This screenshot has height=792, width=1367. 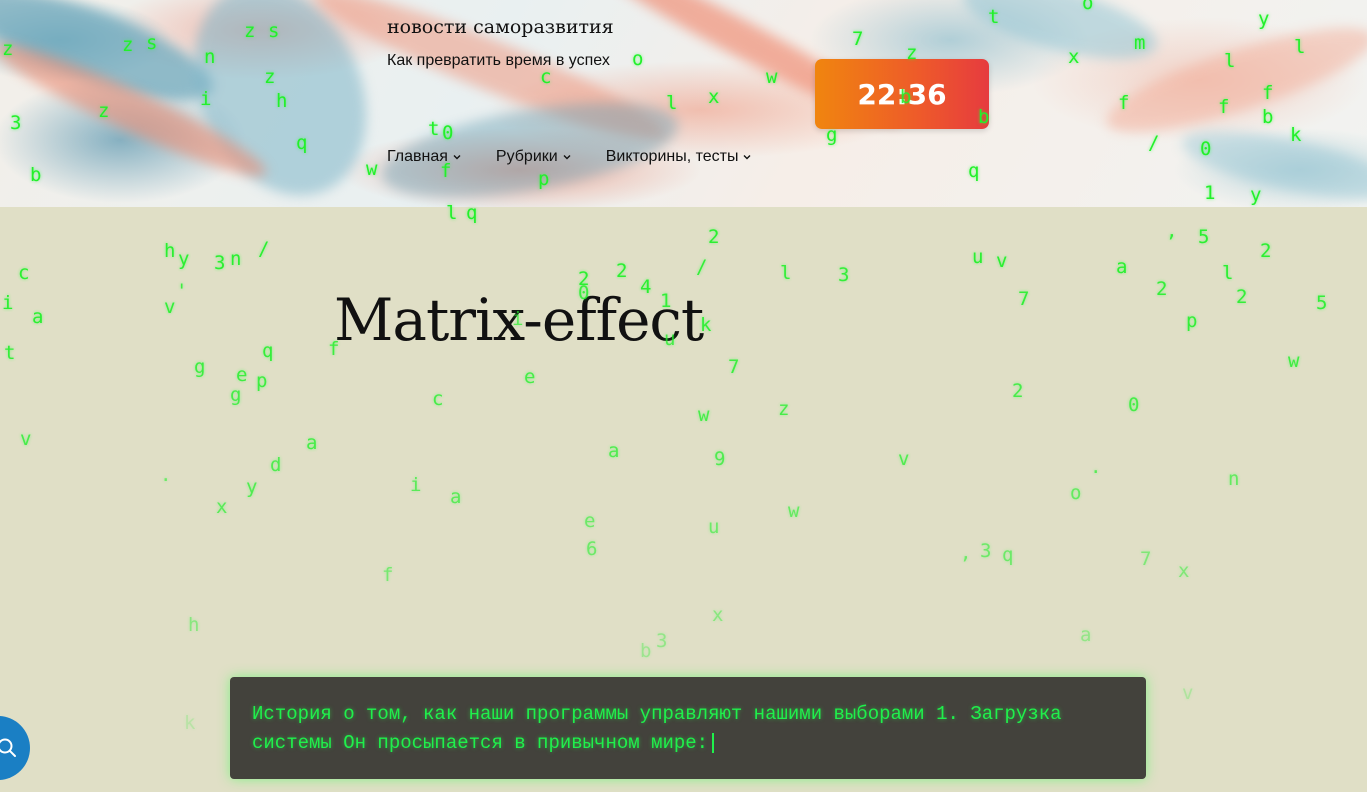 I want to click on text-cursor, so click(x=713, y=743).